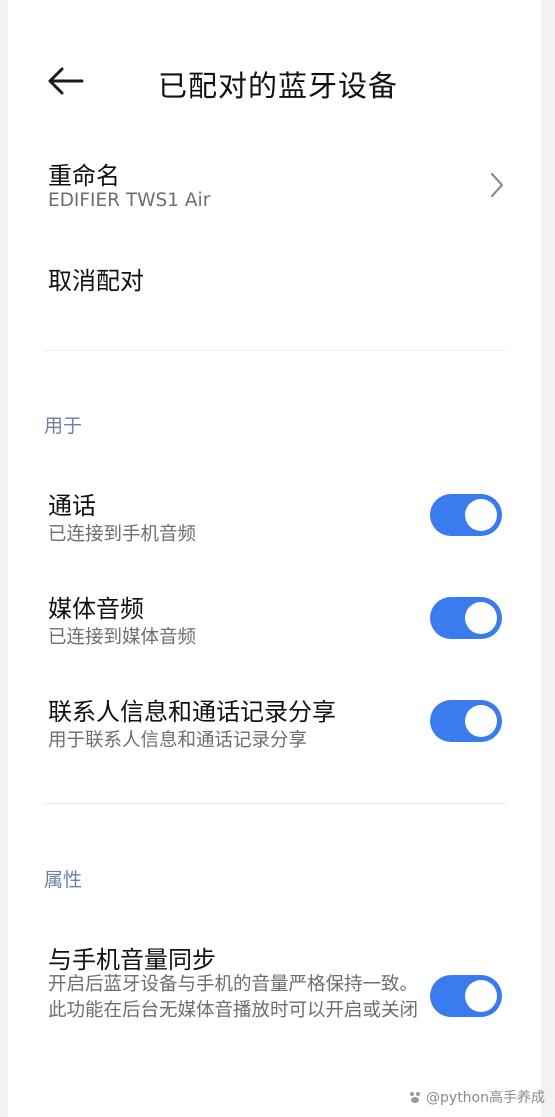  I want to click on rename-title: 重命名, so click(84, 176).